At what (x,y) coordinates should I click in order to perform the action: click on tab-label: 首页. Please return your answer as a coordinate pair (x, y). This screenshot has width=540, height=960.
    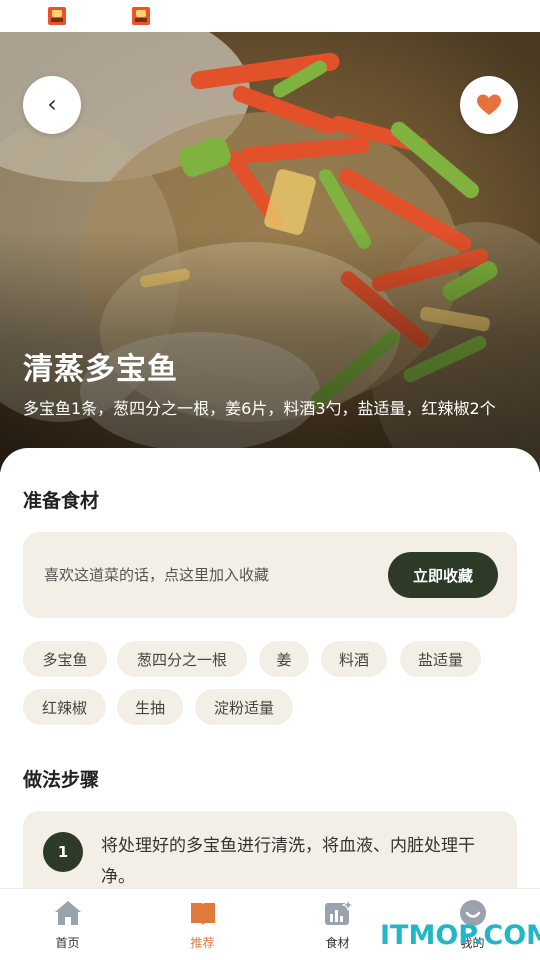
    Looking at the image, I should click on (67, 943).